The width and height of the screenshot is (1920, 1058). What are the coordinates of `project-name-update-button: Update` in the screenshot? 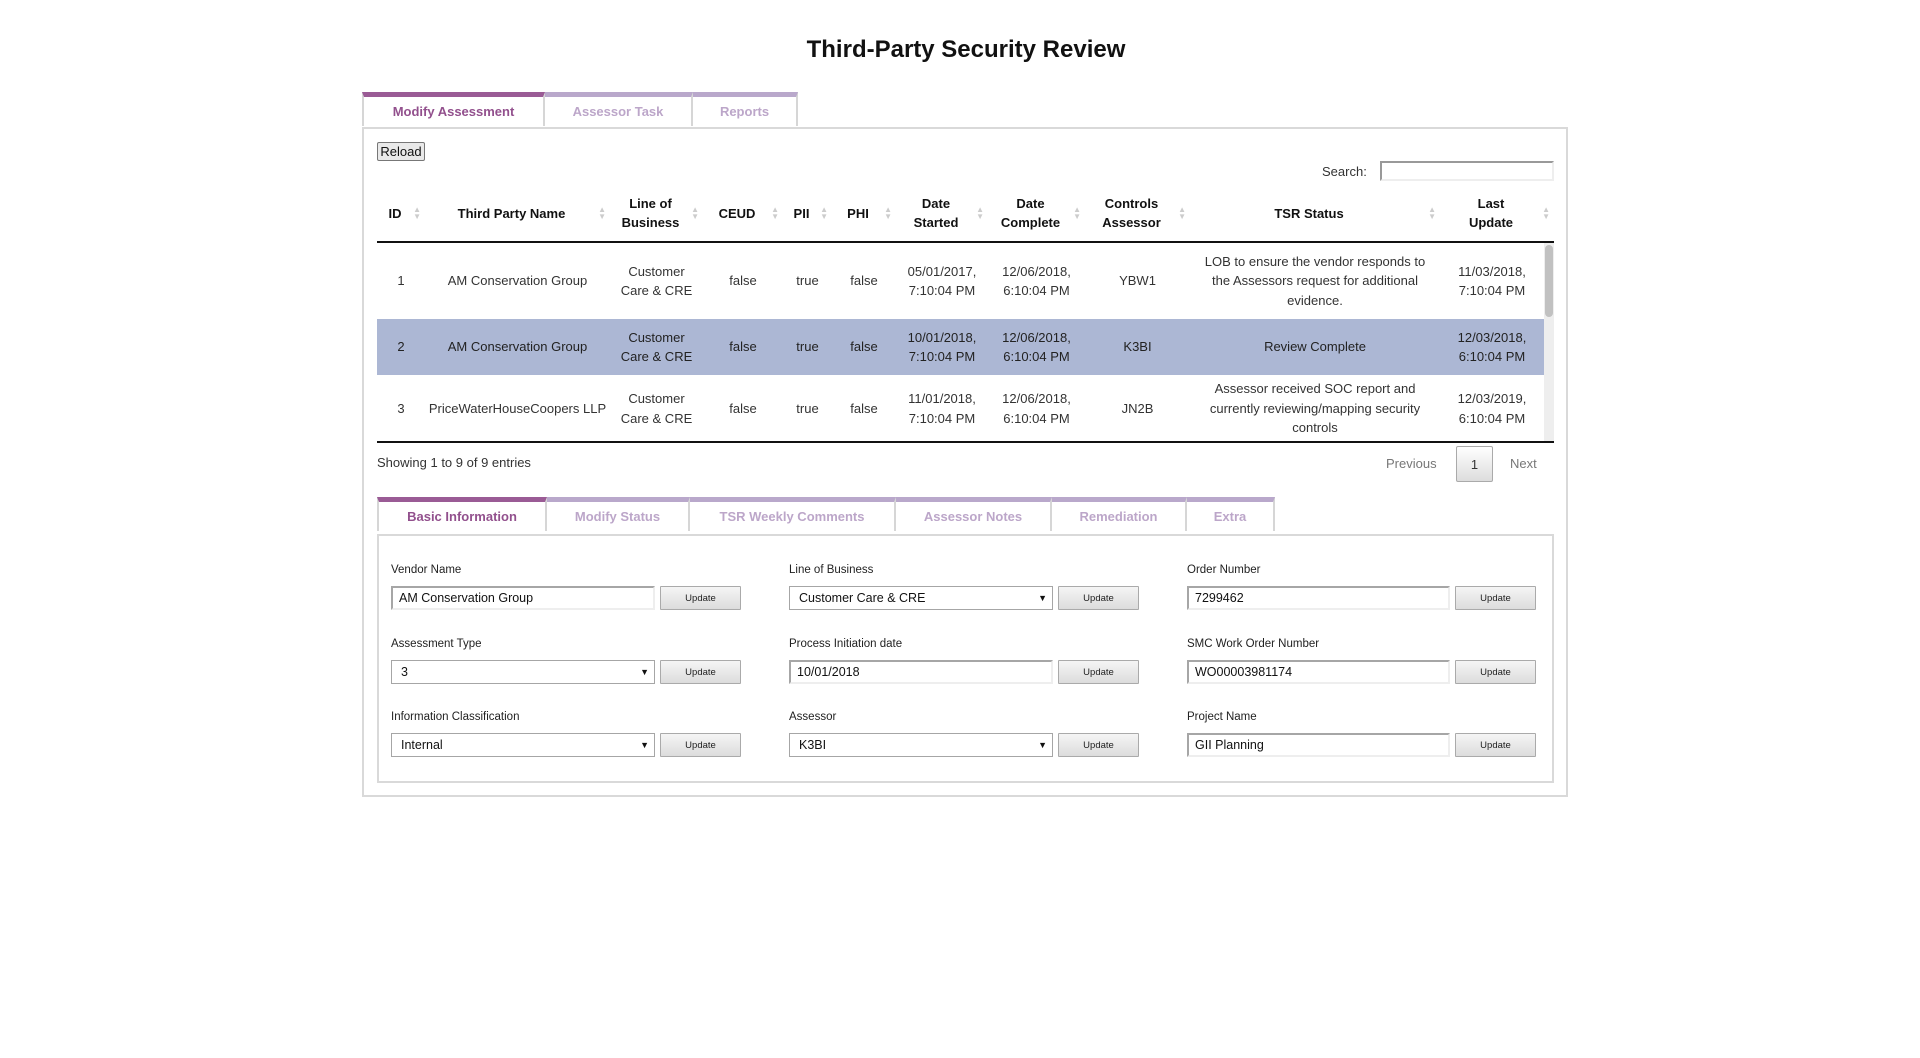 It's located at (1495, 745).